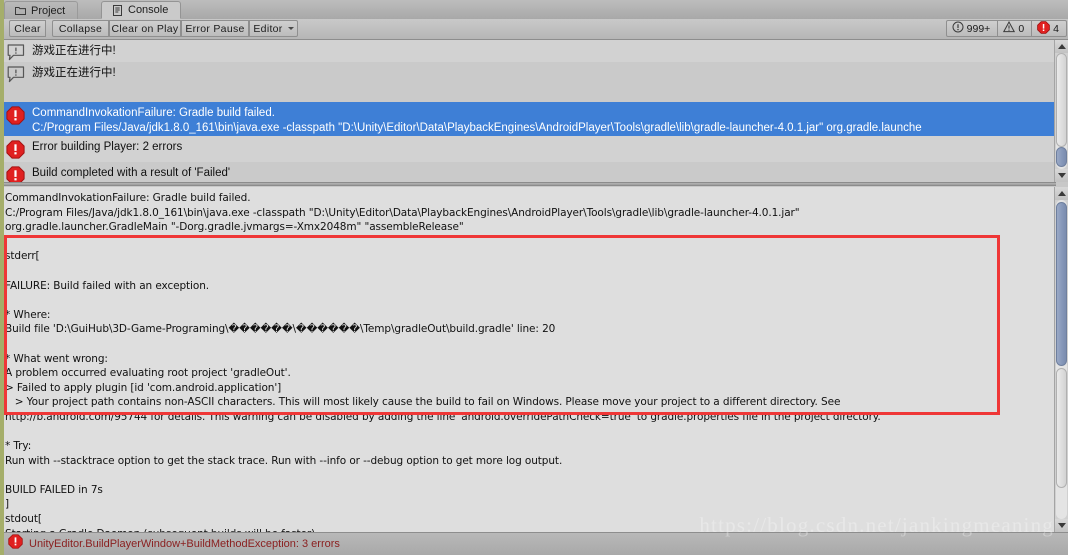  I want to click on tab-console: Console, so click(141, 10).